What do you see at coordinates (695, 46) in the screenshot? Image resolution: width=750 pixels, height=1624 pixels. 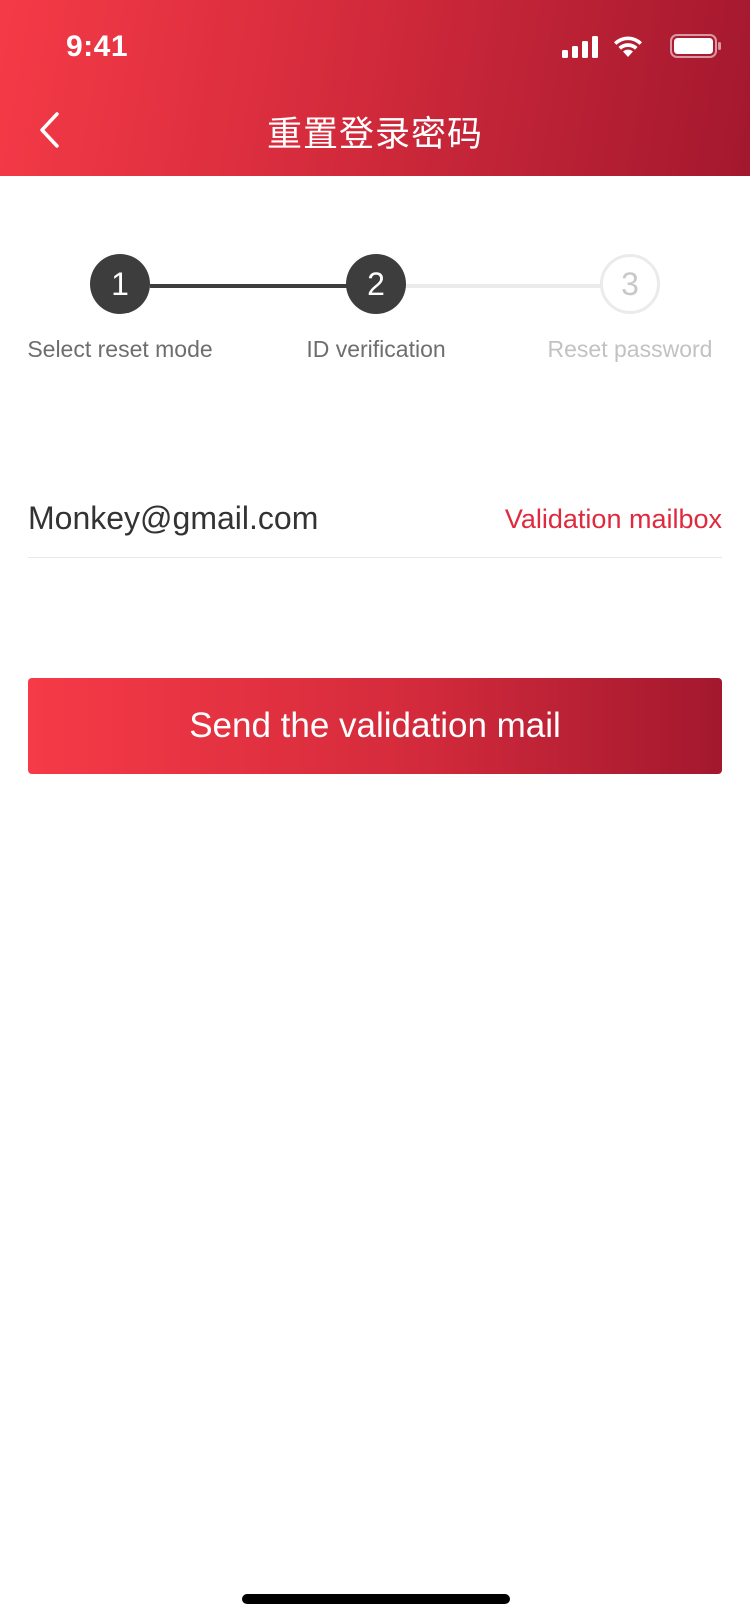 I see `battery-icon` at bounding box center [695, 46].